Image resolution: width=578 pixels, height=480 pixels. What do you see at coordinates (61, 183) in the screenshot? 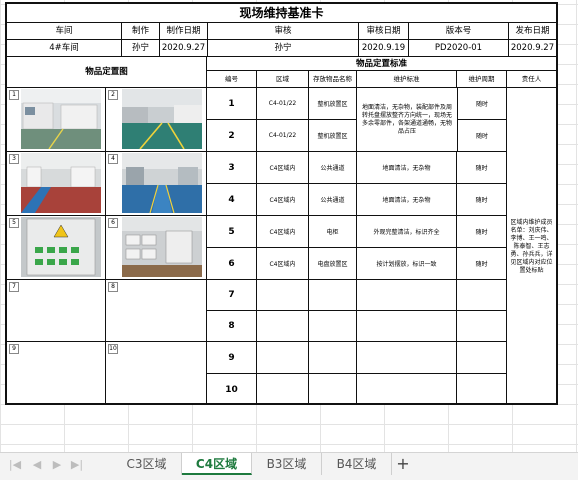
I see `workshop-photo-red-floor` at bounding box center [61, 183].